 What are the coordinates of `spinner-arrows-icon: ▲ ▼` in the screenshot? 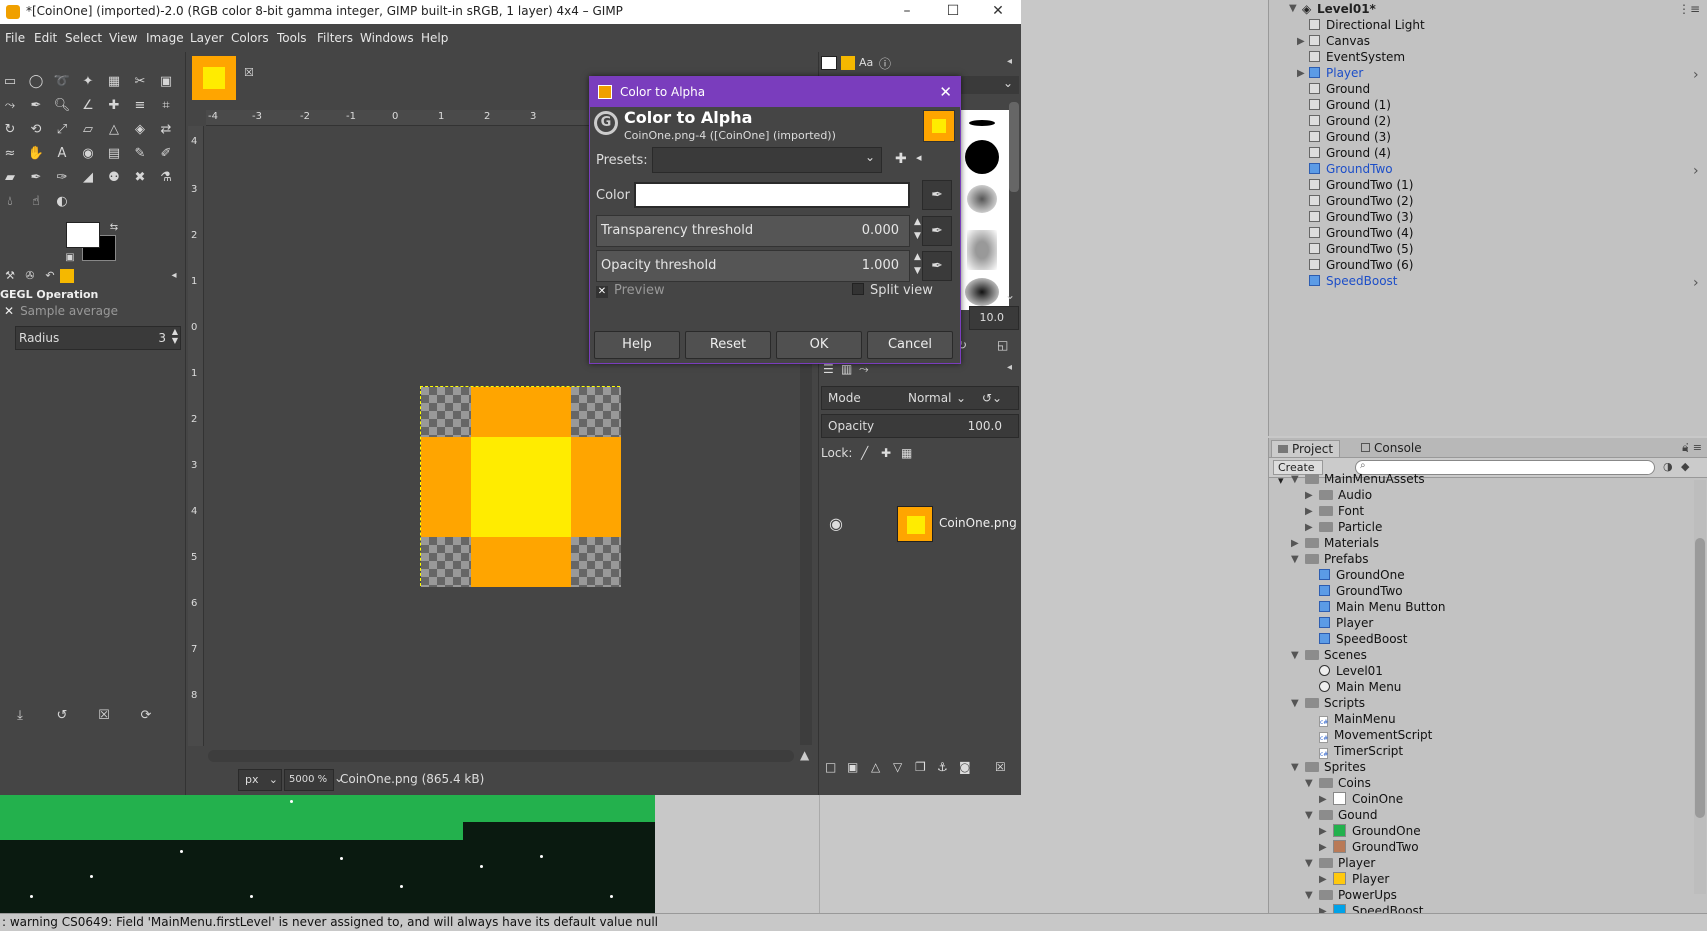 It's located at (175, 336).